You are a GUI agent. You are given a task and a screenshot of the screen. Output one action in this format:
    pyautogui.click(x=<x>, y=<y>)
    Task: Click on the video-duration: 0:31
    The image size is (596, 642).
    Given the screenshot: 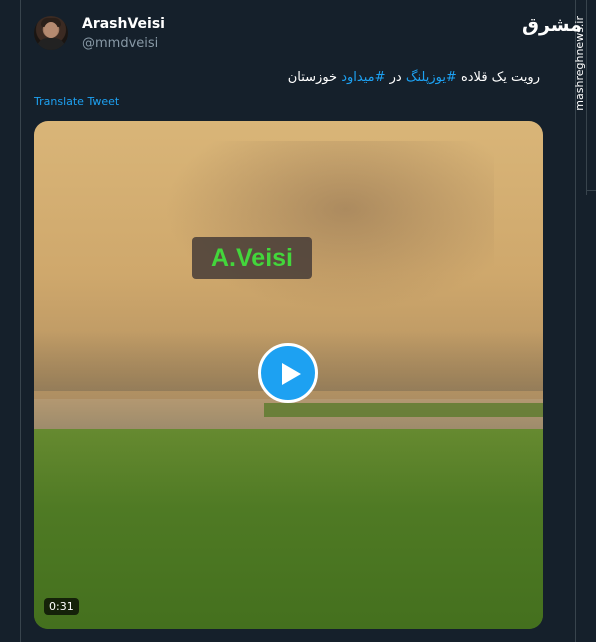 What is the action you would take?
    pyautogui.click(x=61, y=606)
    